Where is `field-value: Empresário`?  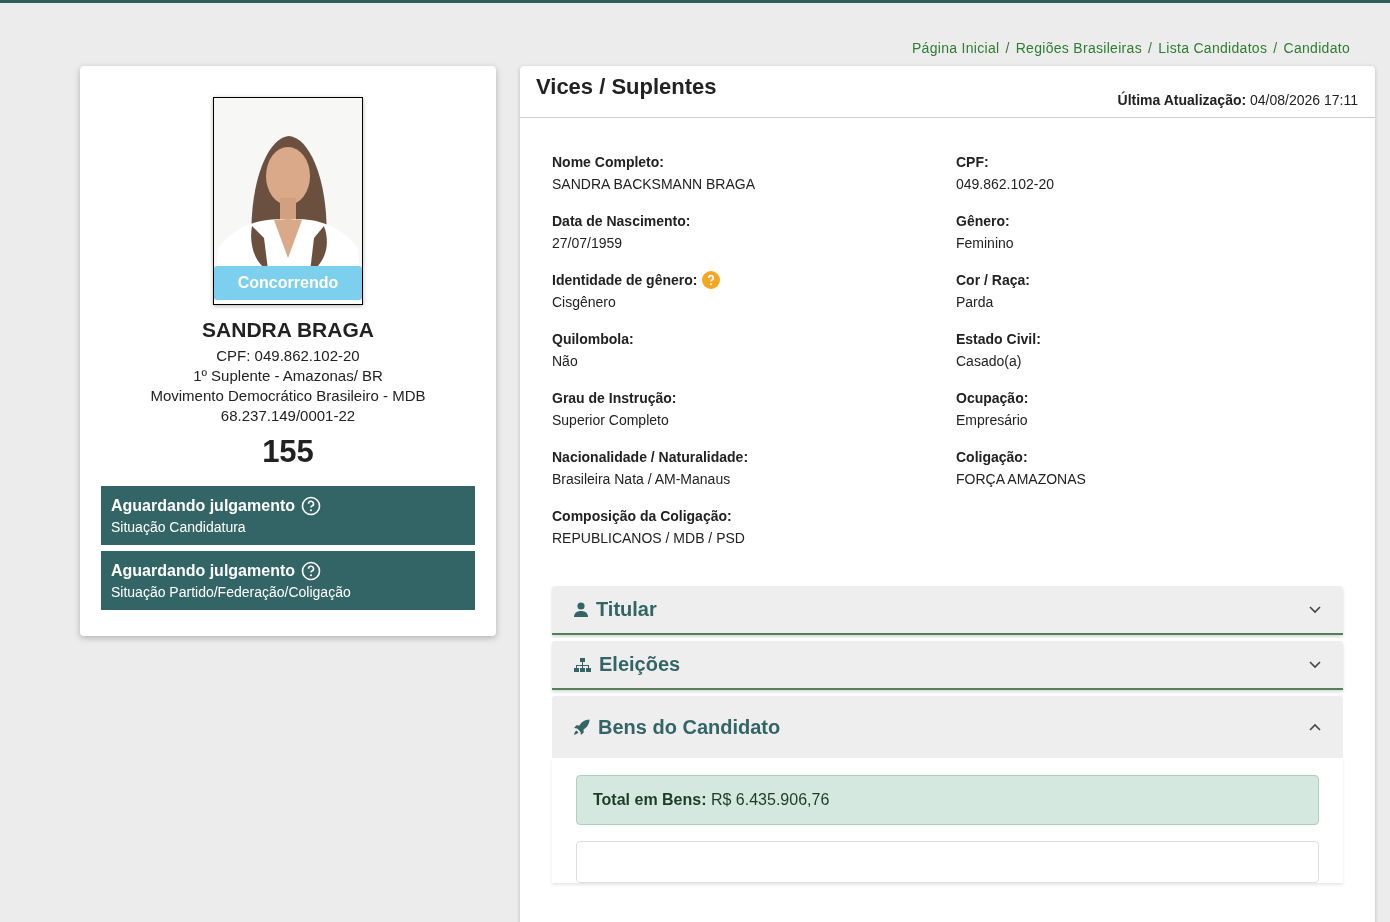
field-value: Empresário is located at coordinates (992, 420).